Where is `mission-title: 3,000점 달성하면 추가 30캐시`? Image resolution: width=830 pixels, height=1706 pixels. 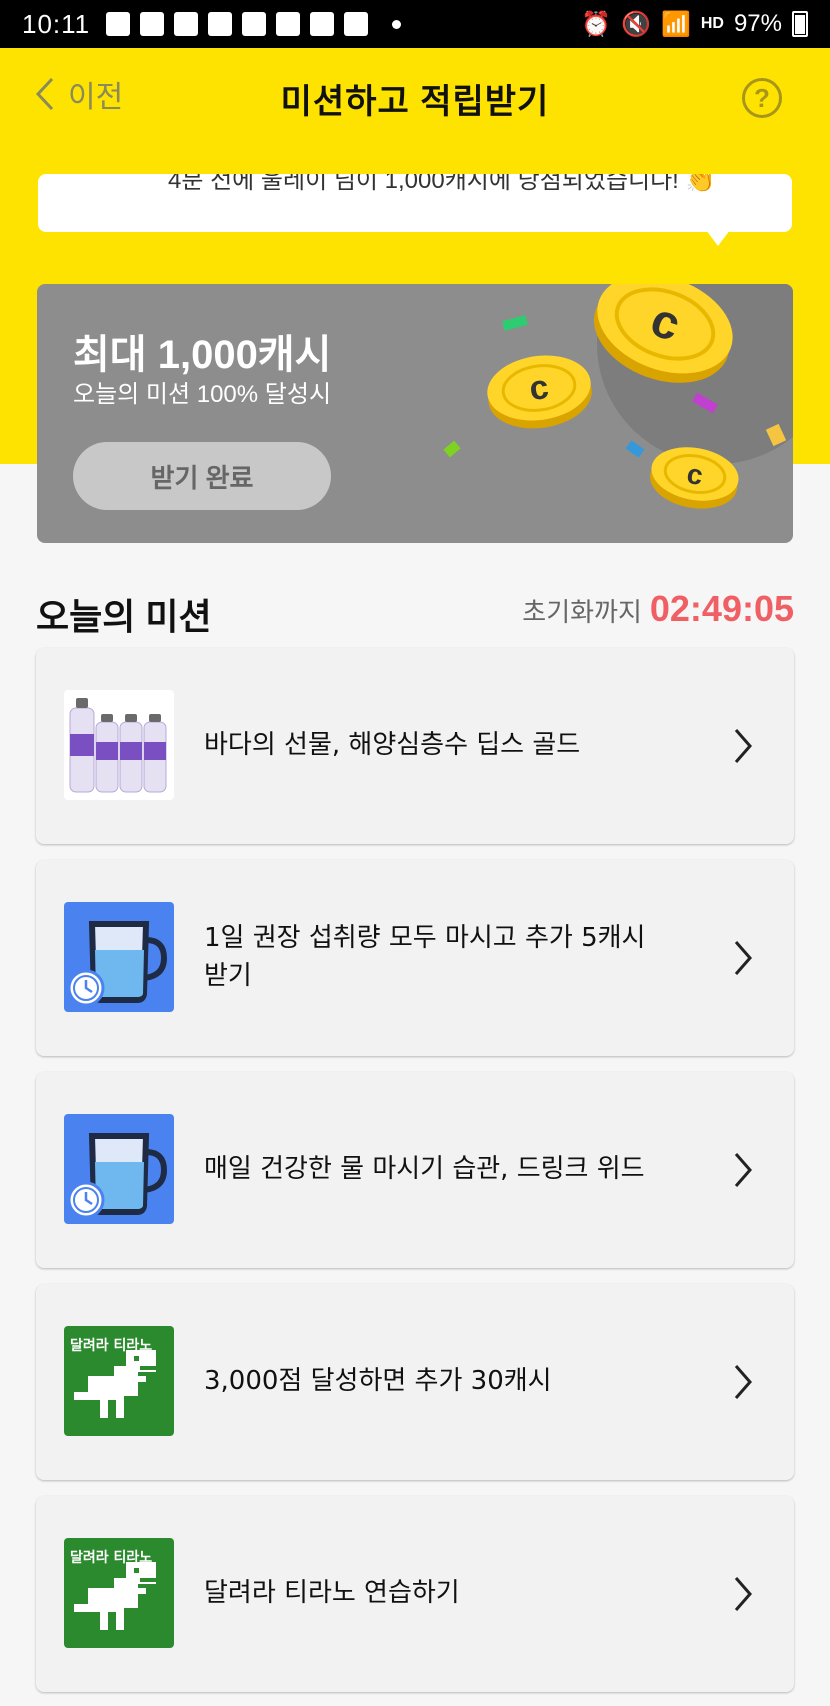
mission-title: 3,000점 달성하면 추가 30캐시 is located at coordinates (378, 1381).